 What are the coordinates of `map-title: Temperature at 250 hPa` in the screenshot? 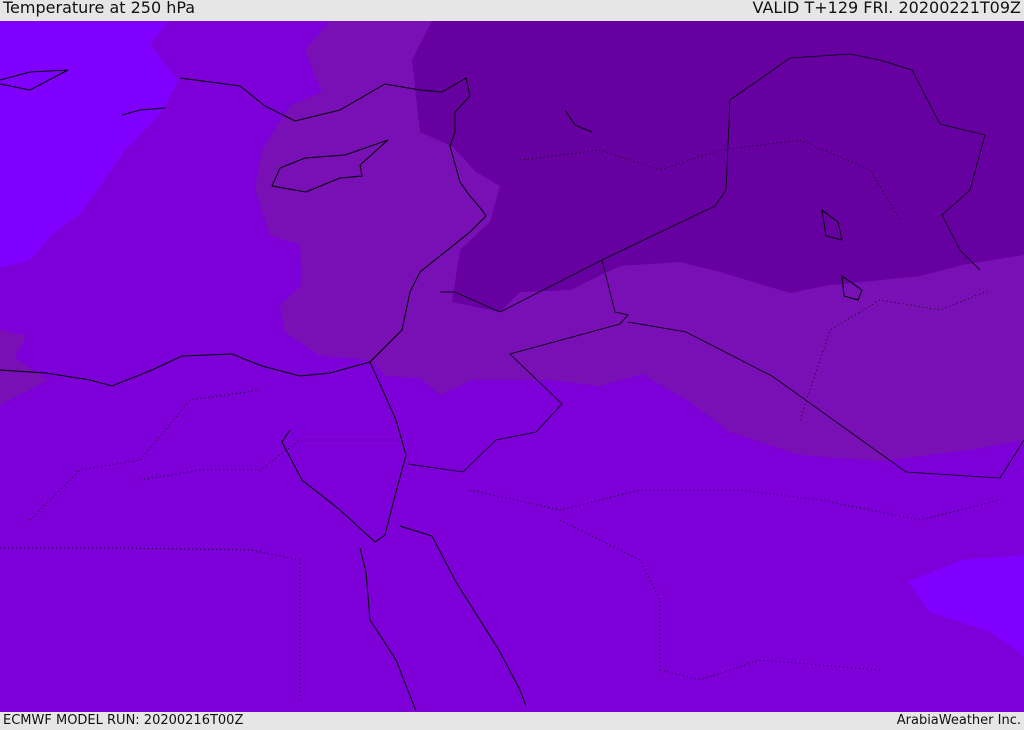 It's located at (99, 8).